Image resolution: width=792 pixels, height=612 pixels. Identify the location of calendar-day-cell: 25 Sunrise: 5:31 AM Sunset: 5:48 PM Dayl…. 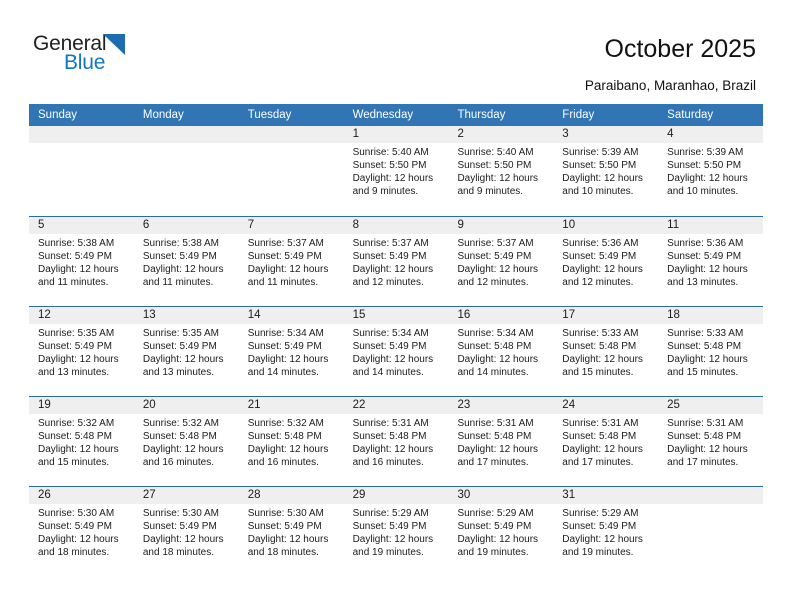
(711, 441).